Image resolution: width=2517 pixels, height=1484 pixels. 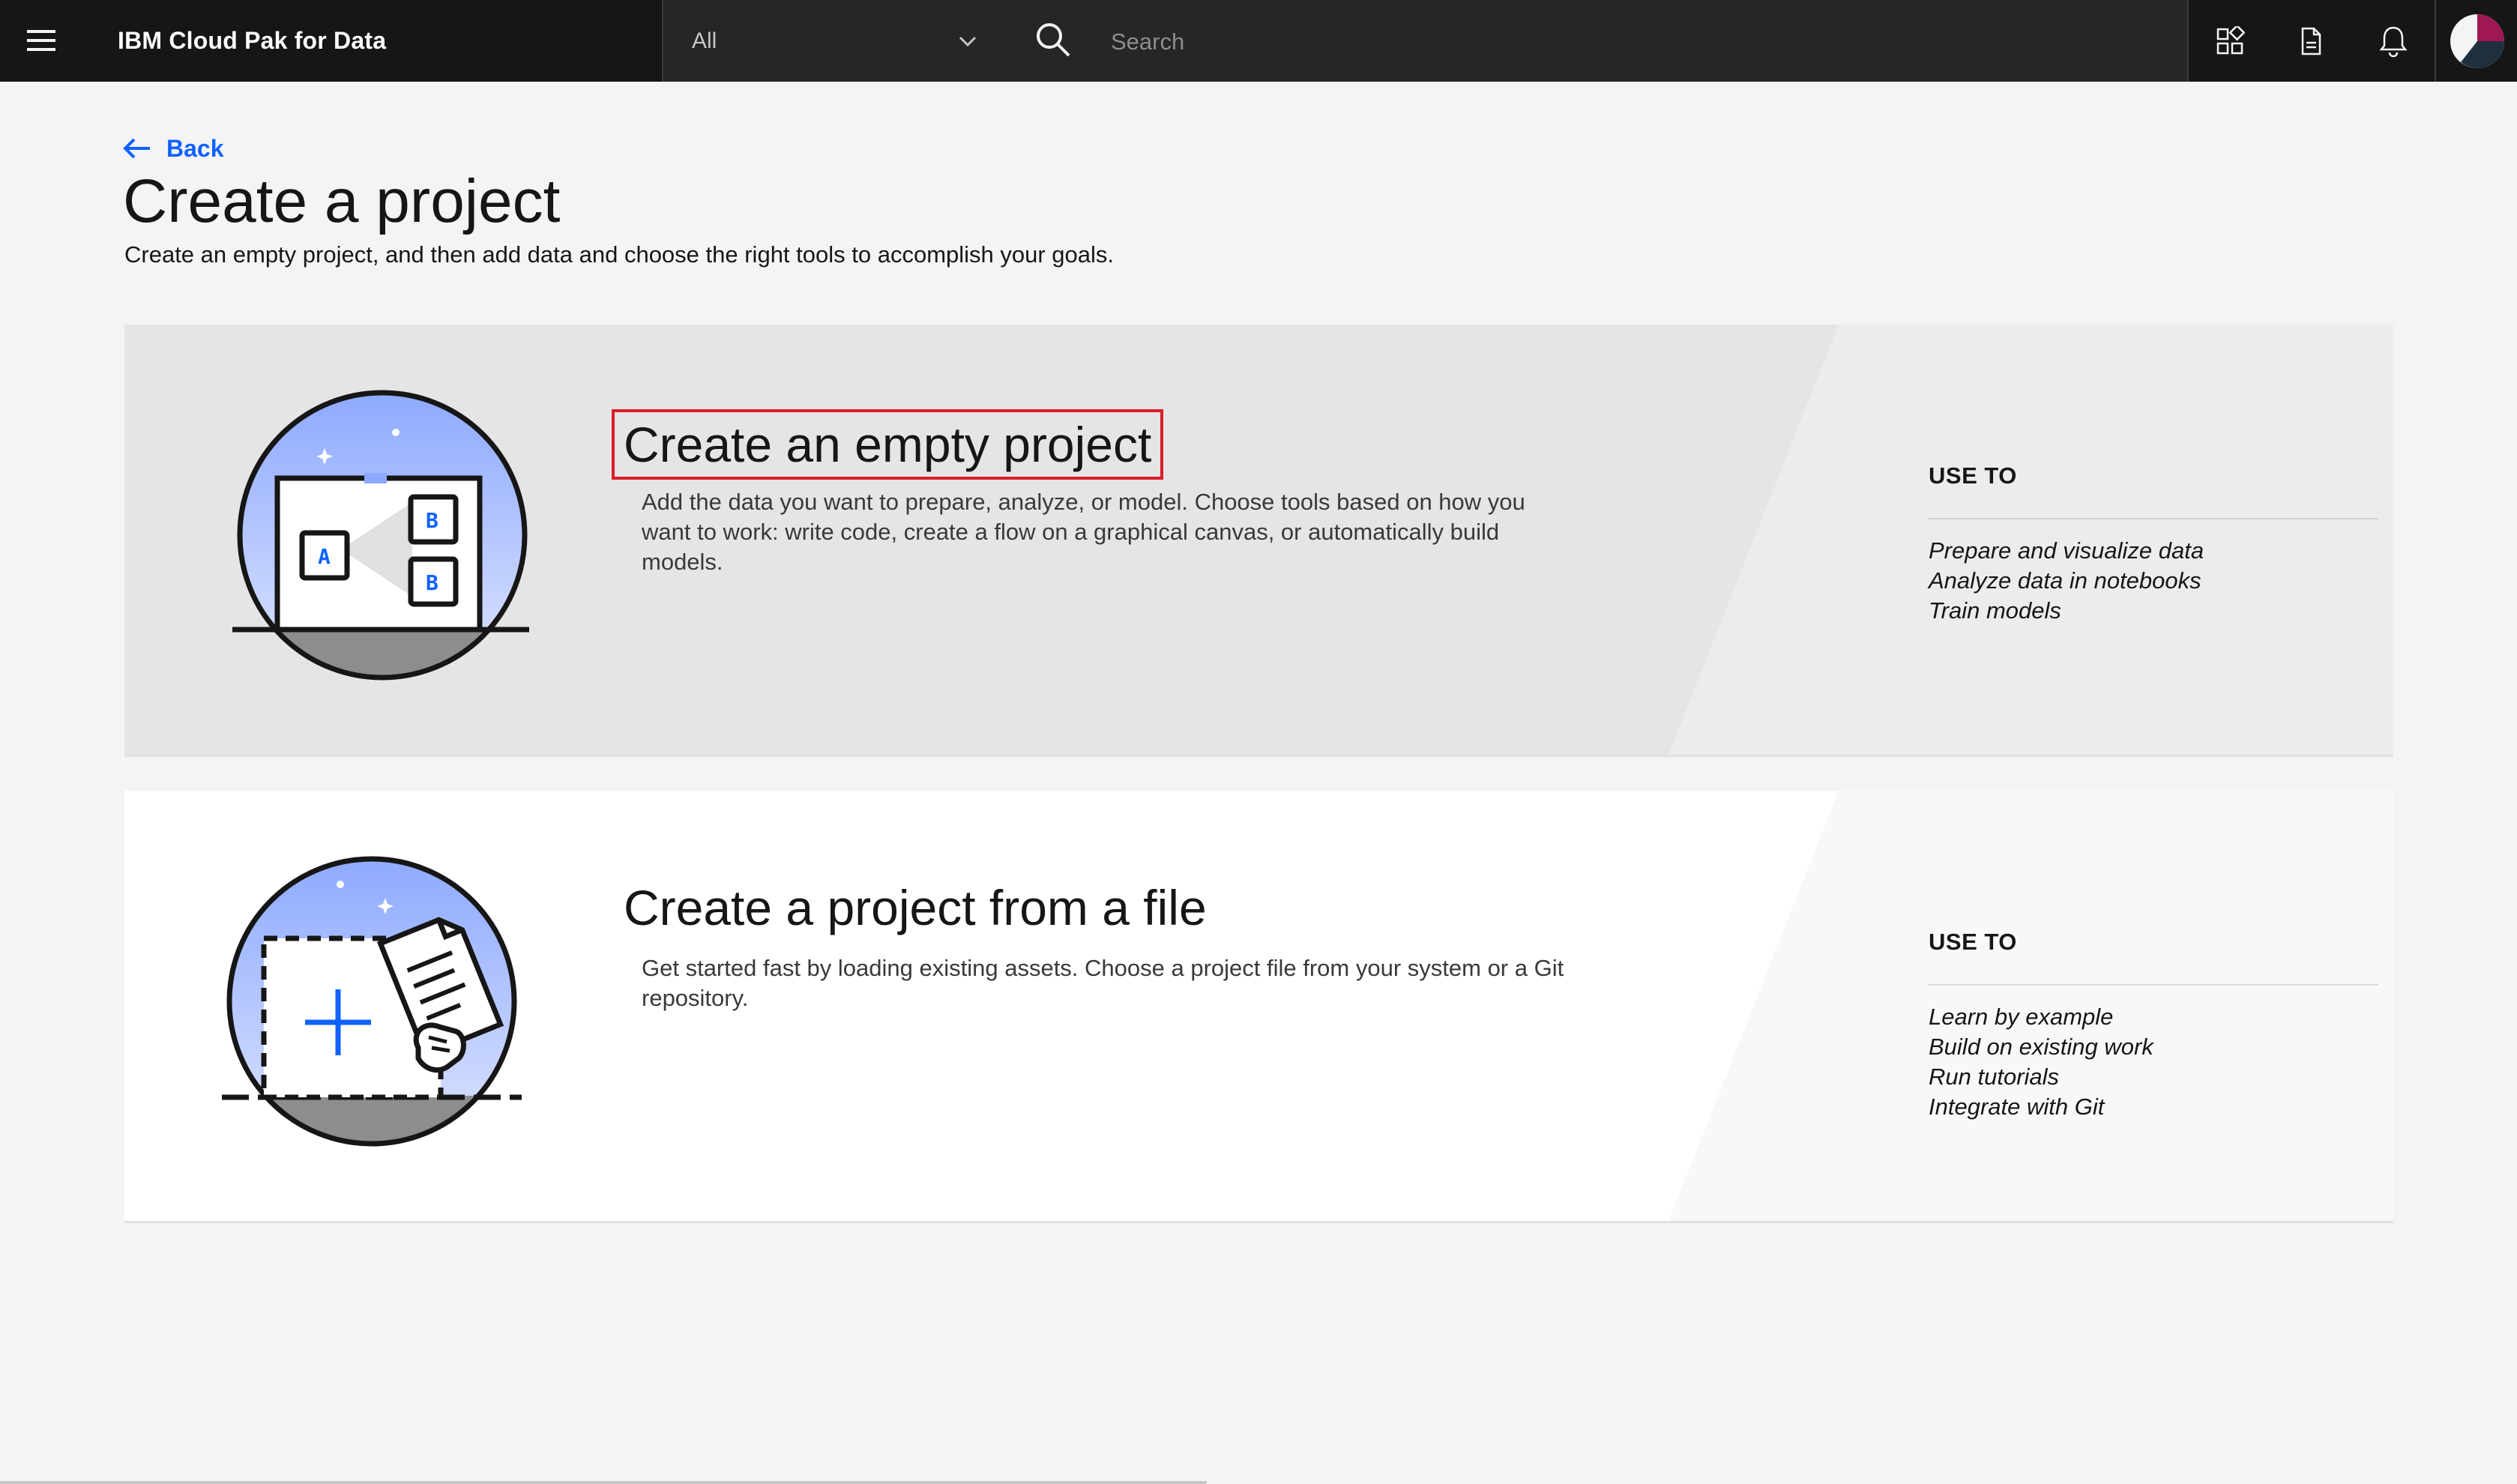 What do you see at coordinates (2017, 1107) in the screenshot?
I see `use-to-item: Integrate with Git` at bounding box center [2017, 1107].